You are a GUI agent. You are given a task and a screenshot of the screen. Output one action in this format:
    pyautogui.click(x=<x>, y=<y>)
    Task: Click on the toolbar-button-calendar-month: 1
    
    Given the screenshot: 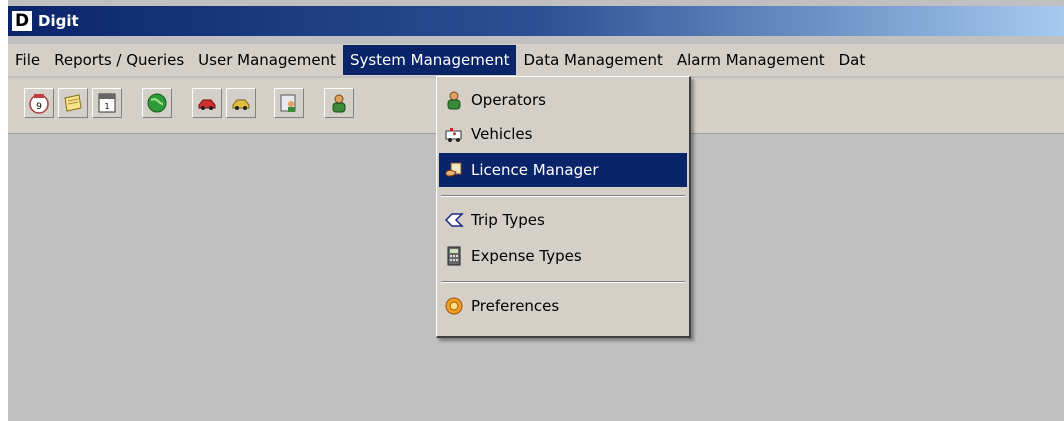 What is the action you would take?
    pyautogui.click(x=107, y=103)
    